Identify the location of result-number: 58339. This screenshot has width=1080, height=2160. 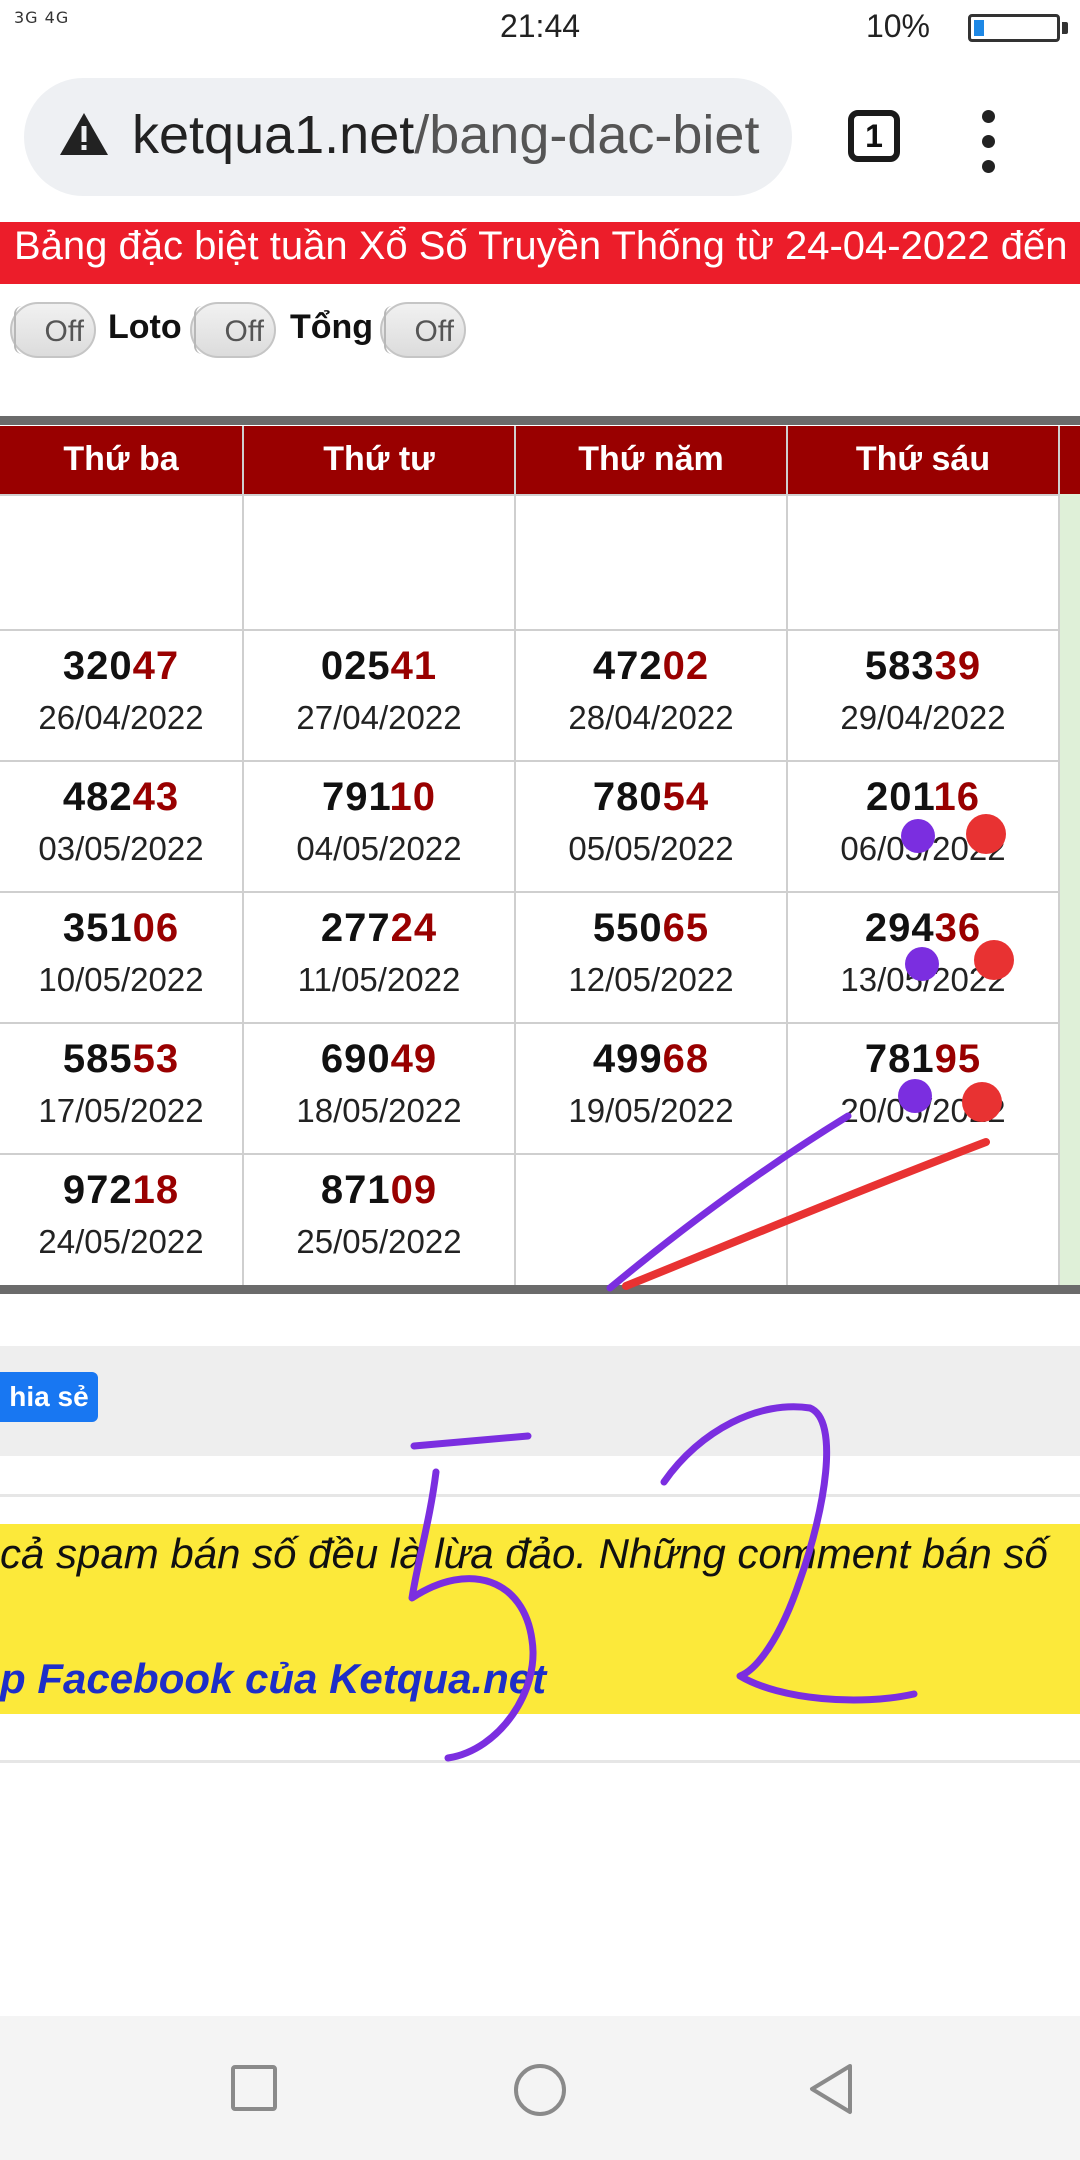
(923, 666).